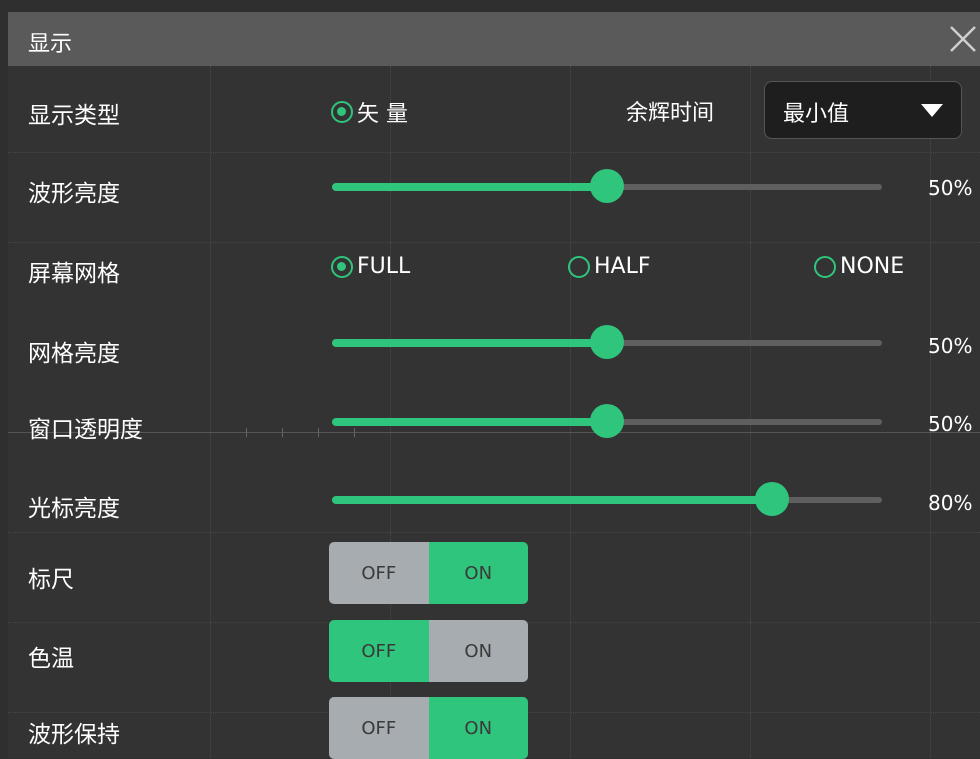 The height and width of the screenshot is (759, 980). What do you see at coordinates (74, 735) in the screenshot?
I see `wave-hold-label: 波形保持` at bounding box center [74, 735].